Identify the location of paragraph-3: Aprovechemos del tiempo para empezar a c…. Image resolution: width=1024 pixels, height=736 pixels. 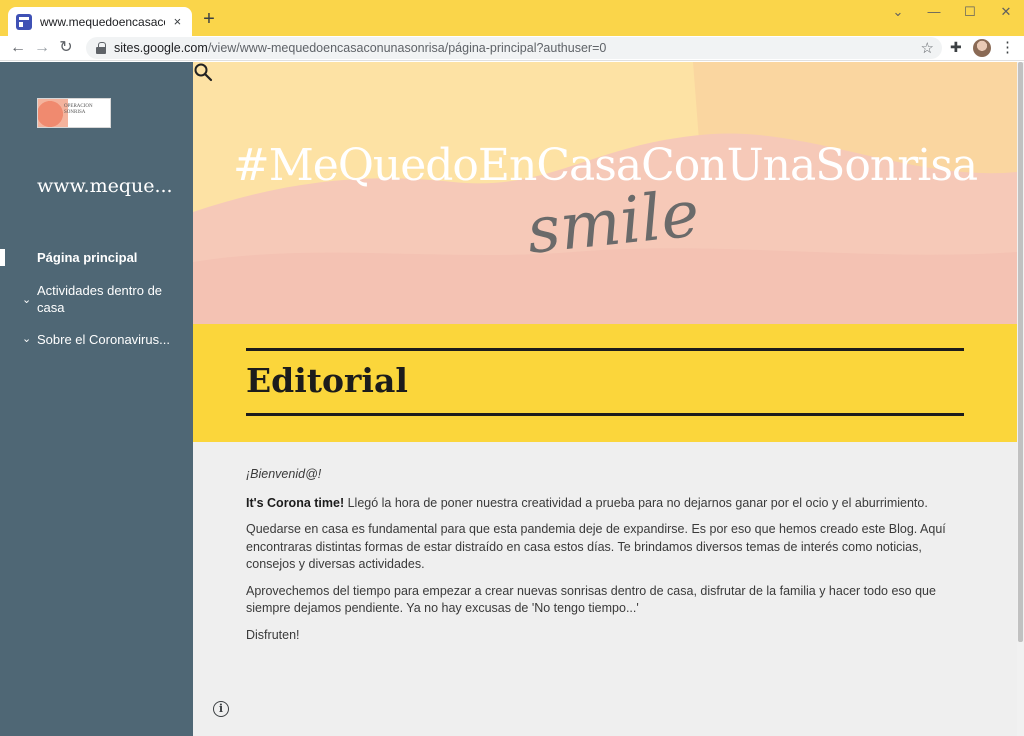
(591, 599).